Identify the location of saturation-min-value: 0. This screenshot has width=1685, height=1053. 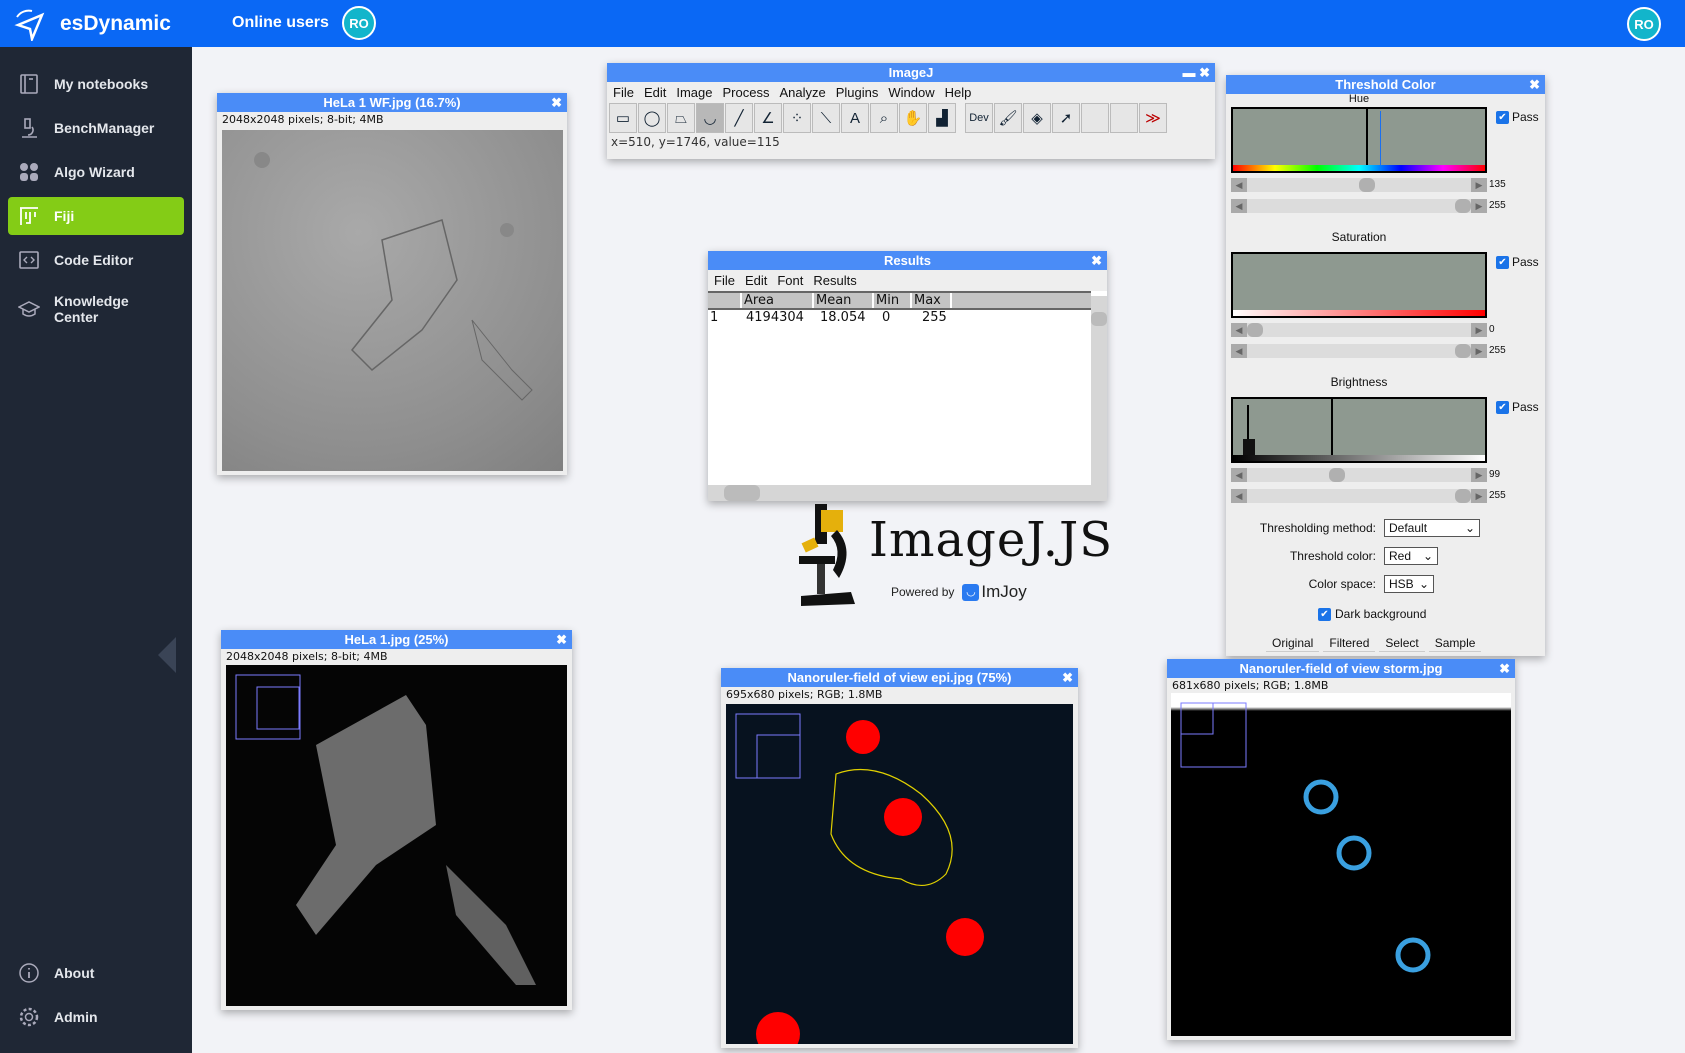
(1492, 329).